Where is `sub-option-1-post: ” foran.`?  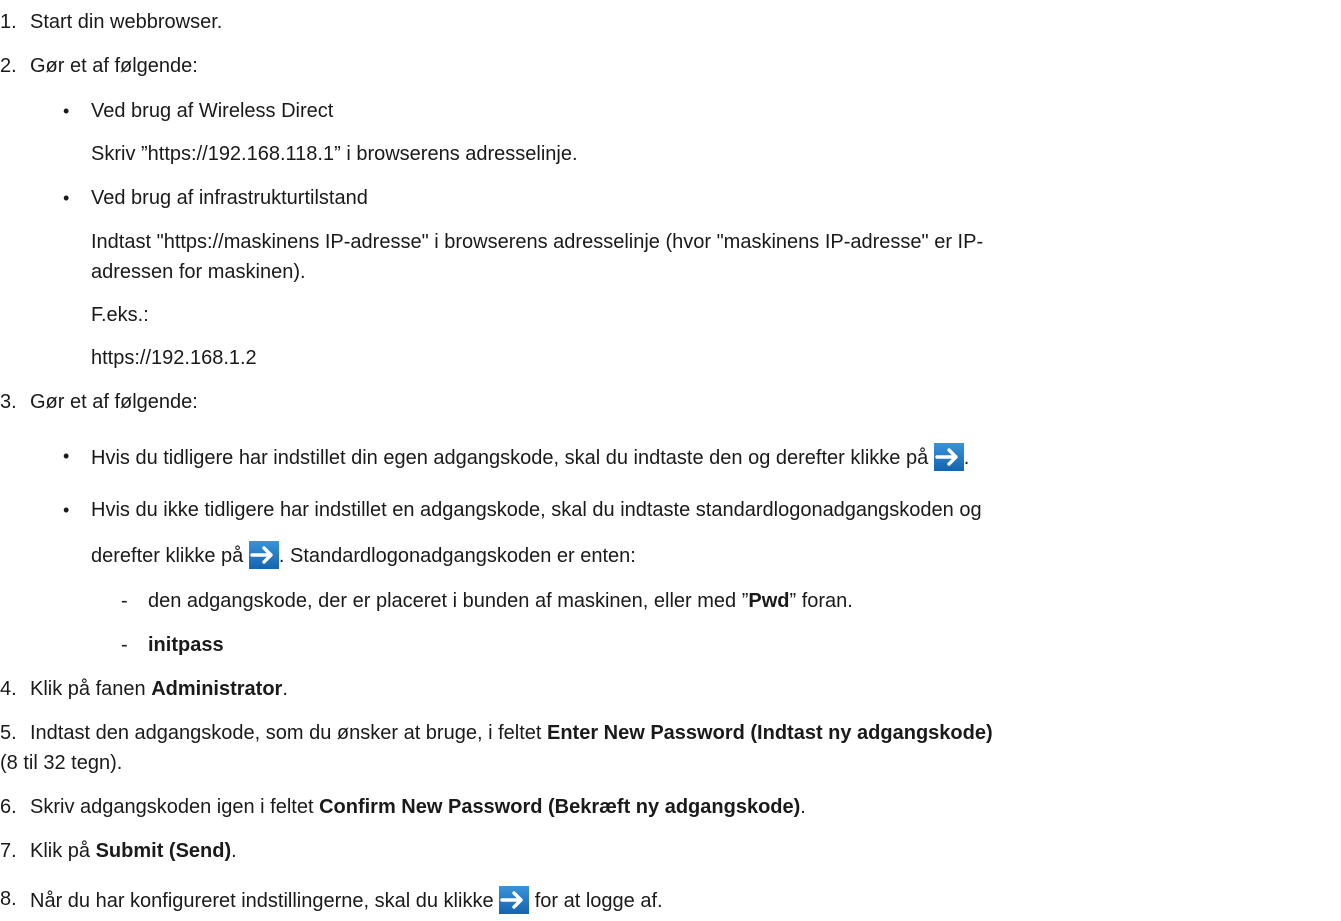 sub-option-1-post: ” foran. is located at coordinates (821, 601).